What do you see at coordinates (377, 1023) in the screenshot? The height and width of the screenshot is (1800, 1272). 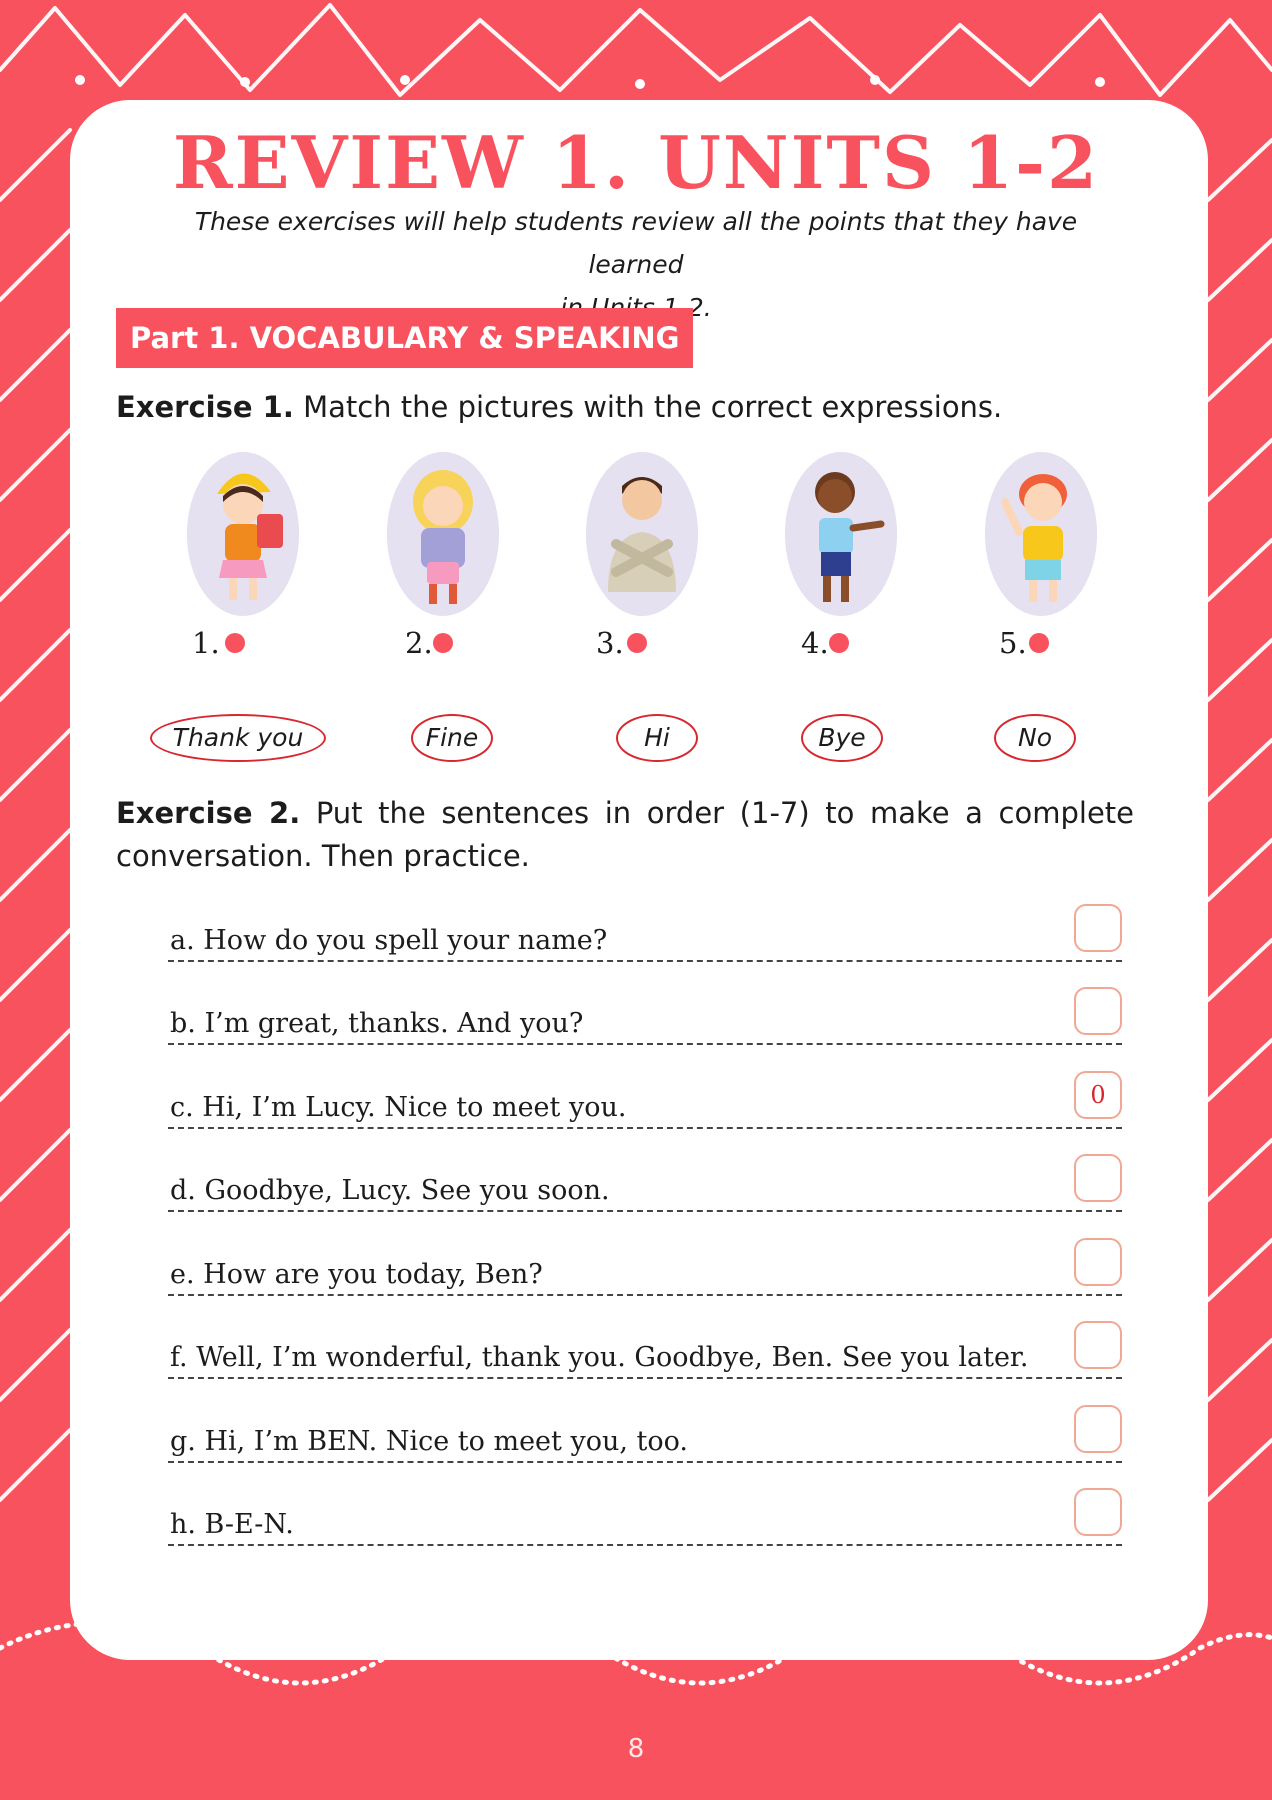 I see `sentence-b: b. I’m great, thanks. And you?` at bounding box center [377, 1023].